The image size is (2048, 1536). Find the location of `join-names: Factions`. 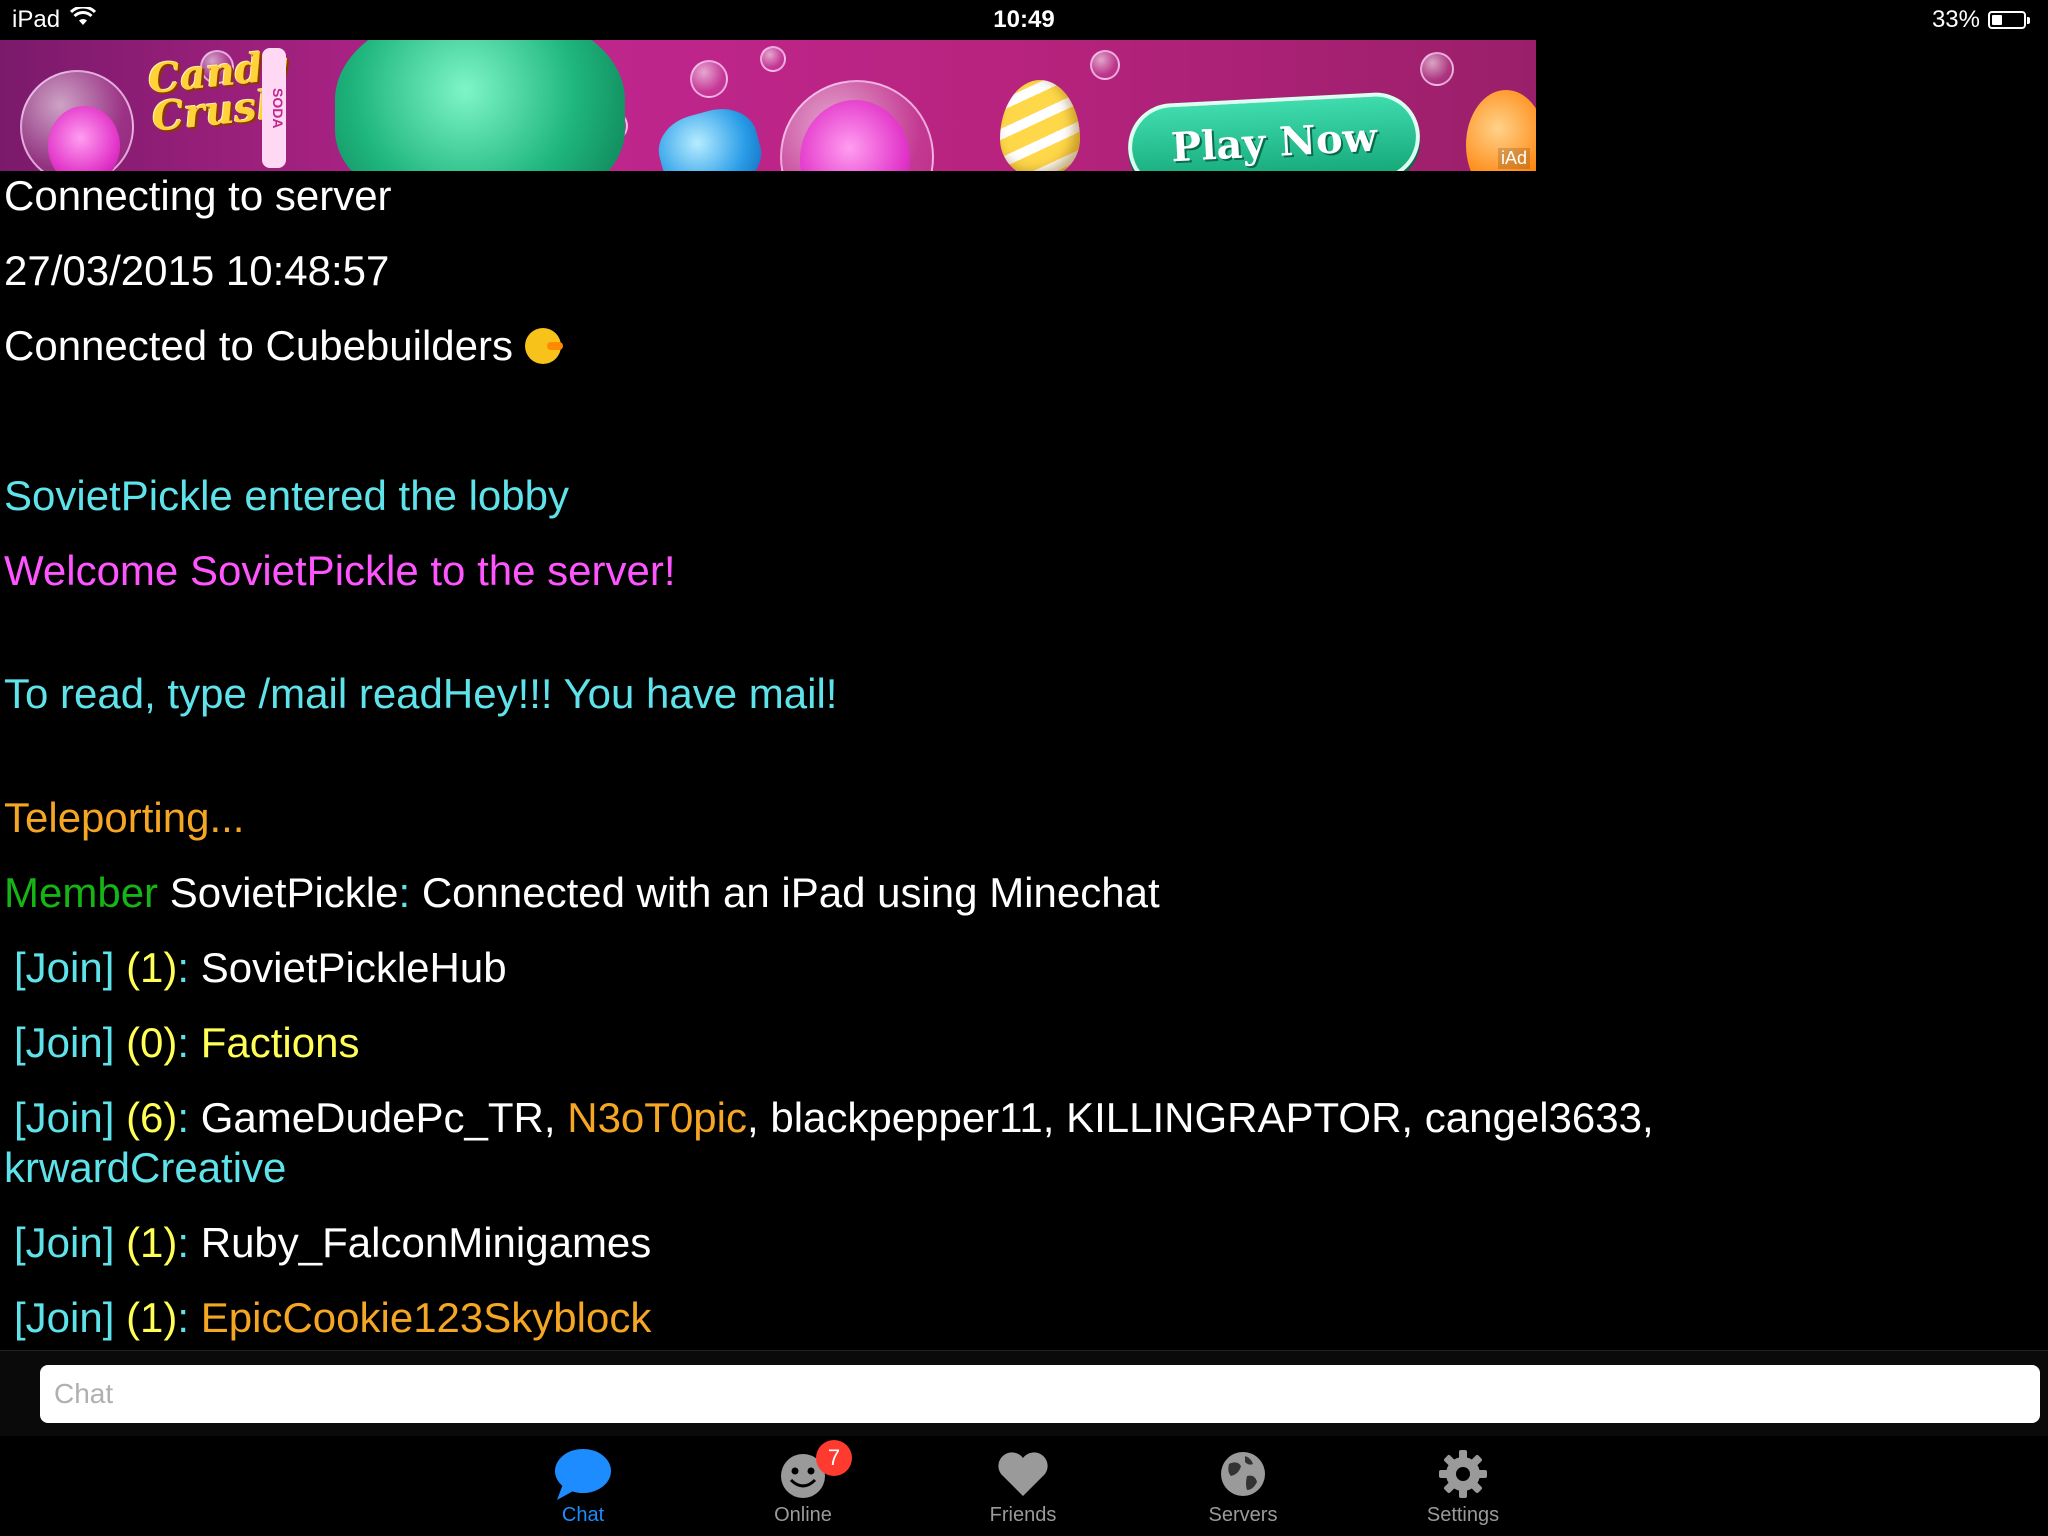

join-names: Factions is located at coordinates (274, 1042).